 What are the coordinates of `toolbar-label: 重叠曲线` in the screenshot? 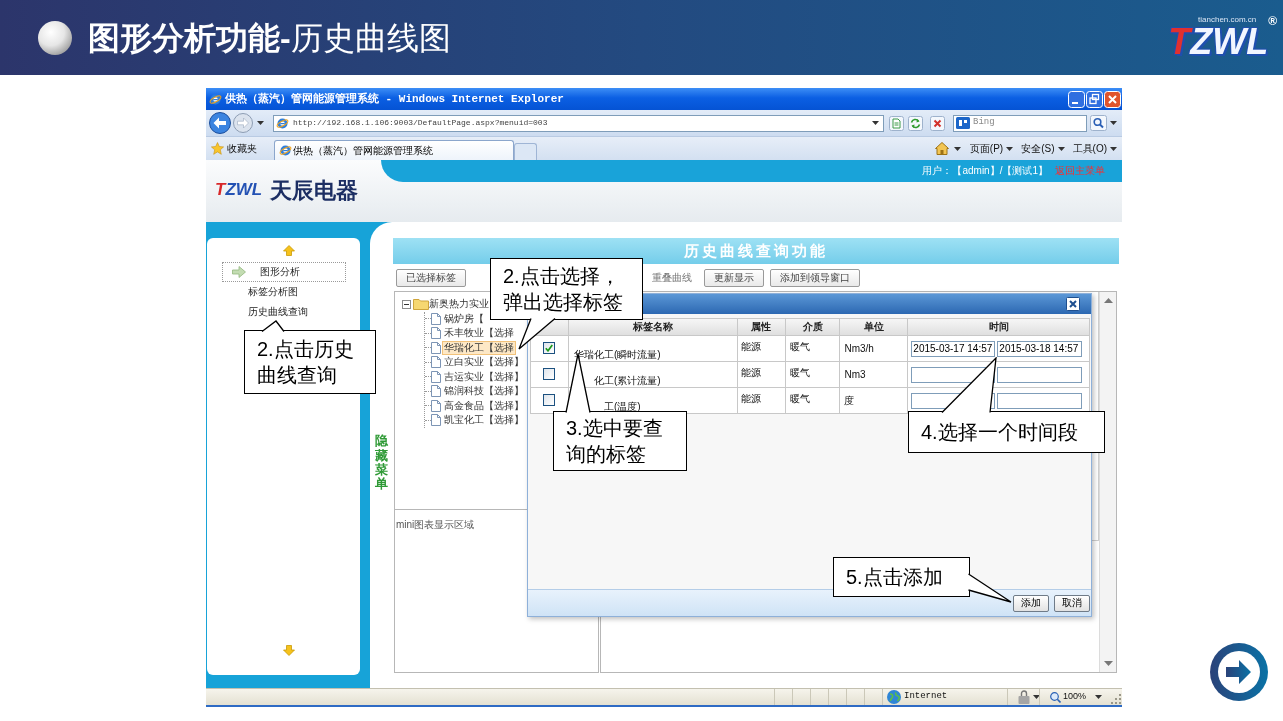 It's located at (672, 277).